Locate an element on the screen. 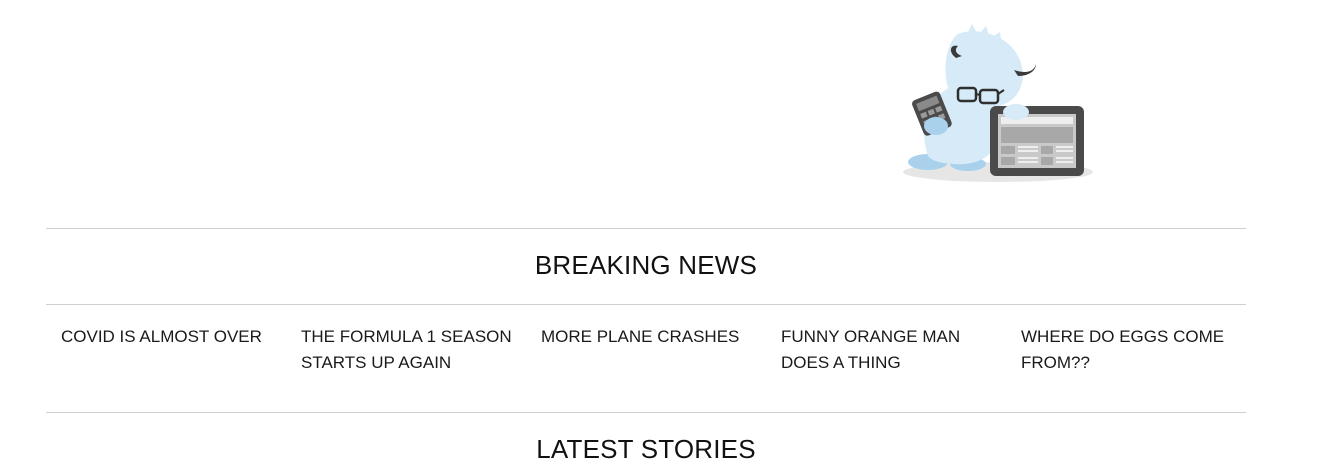 This screenshot has width=1328, height=468. yeti-mascot-icon is located at coordinates (998, 96).